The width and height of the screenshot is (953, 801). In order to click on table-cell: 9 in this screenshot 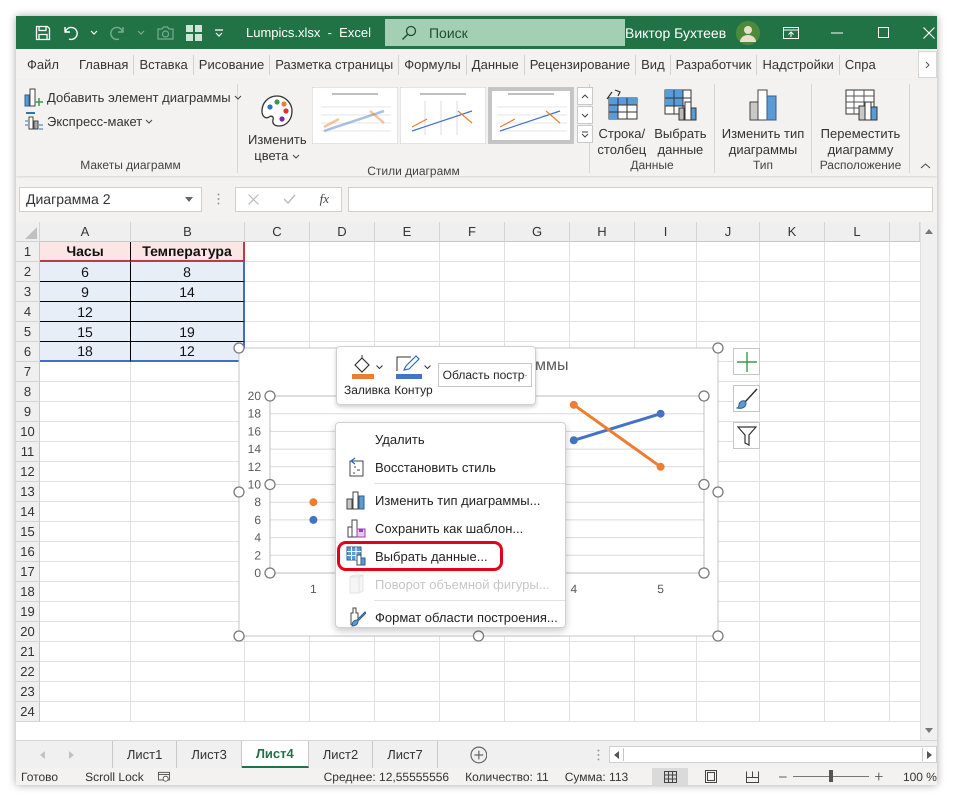, I will do `click(85, 292)`.